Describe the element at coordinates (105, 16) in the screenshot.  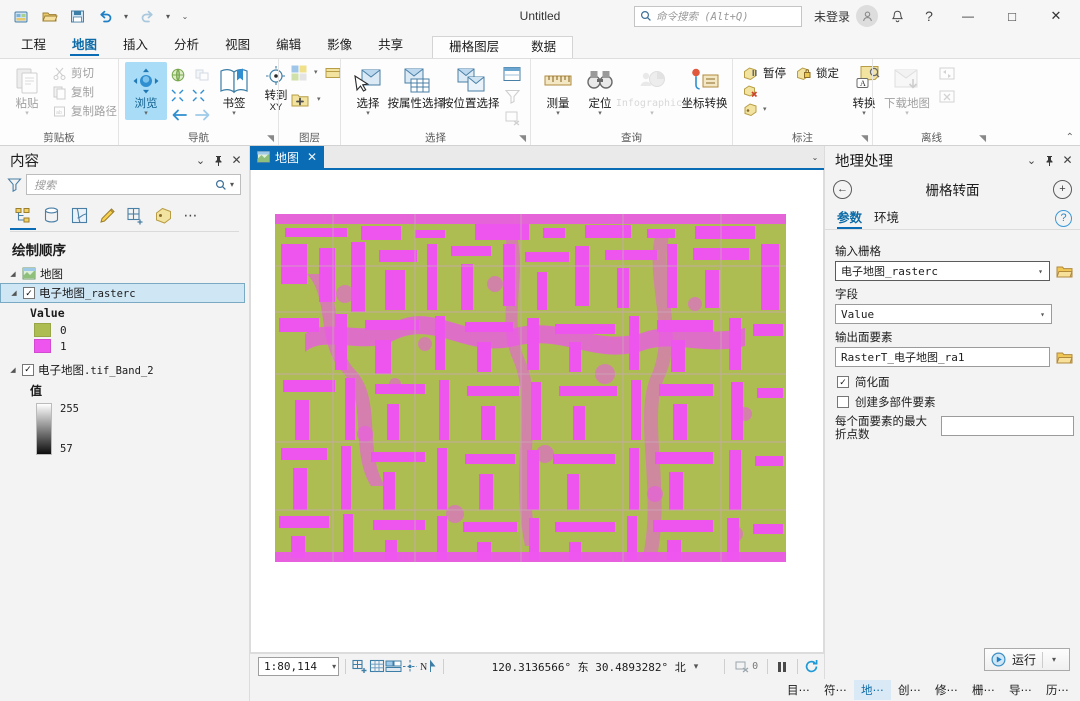
I see `undo-icon` at that location.